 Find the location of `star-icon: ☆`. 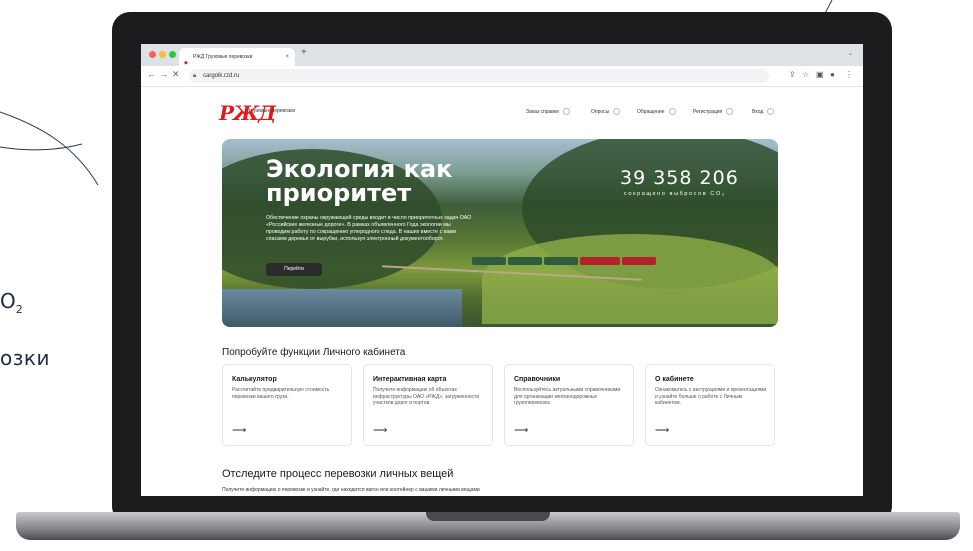

star-icon: ☆ is located at coordinates (805, 74).